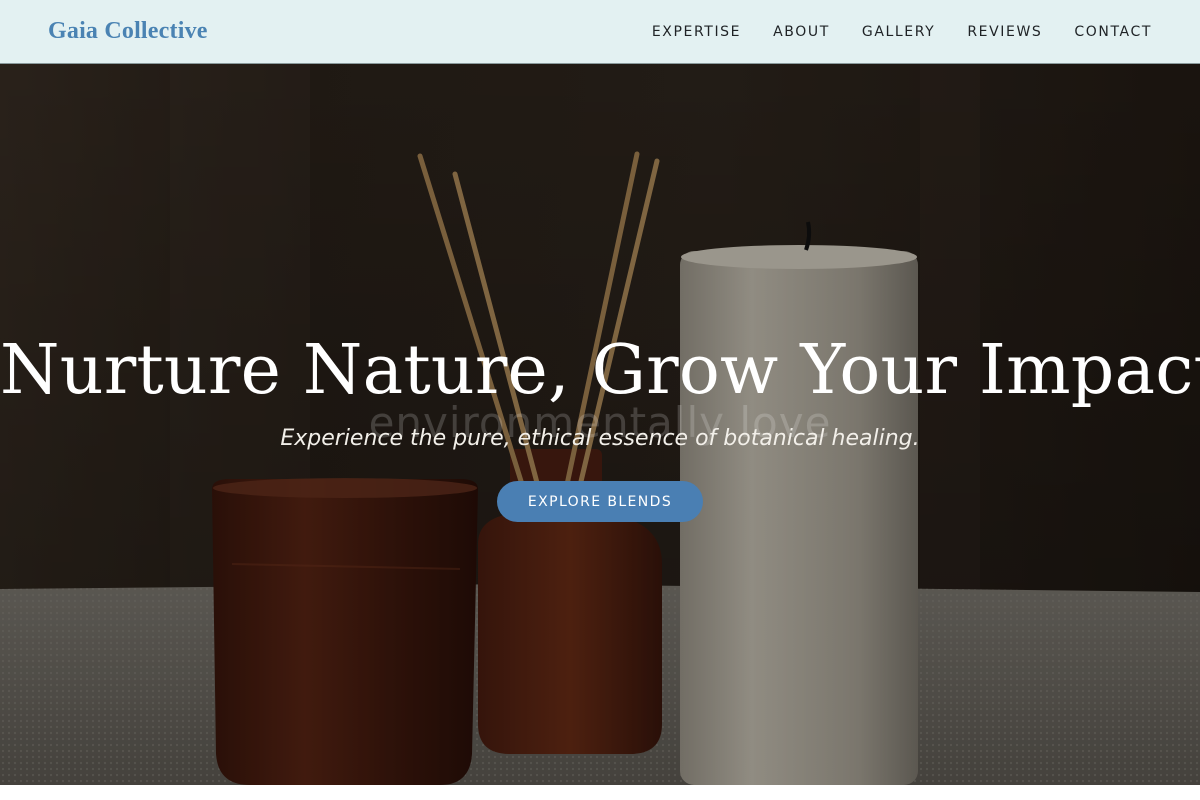  I want to click on hero-headline: Nurture Nature, Grow Your Impact., so click(600, 370).